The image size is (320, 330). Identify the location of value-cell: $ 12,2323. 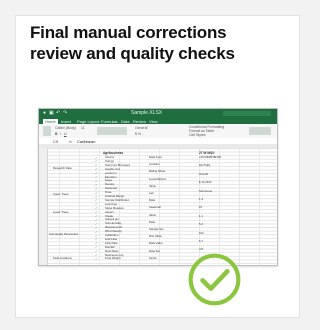
(205, 182).